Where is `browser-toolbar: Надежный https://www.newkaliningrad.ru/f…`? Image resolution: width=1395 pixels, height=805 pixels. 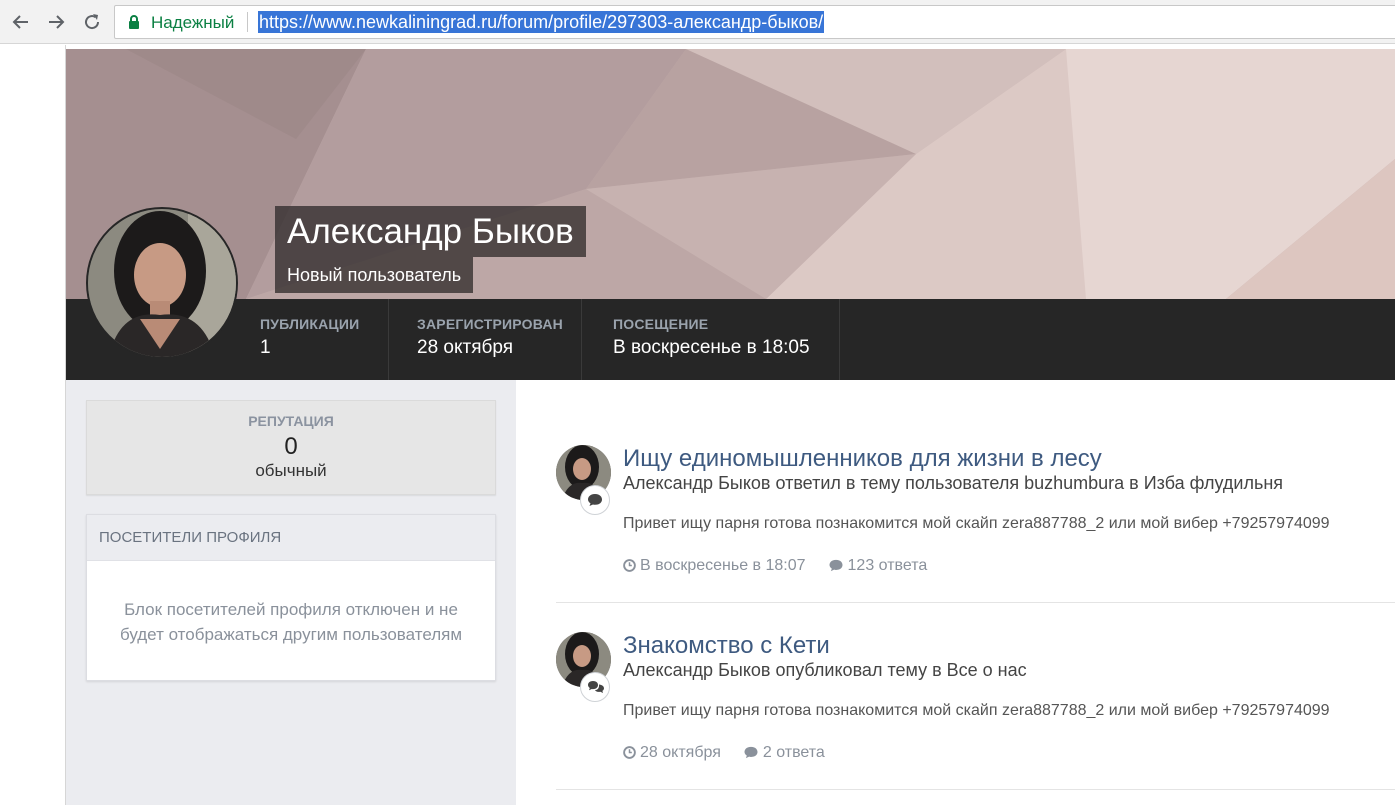
browser-toolbar: Надежный https://www.newkaliningrad.ru/f… is located at coordinates (697, 22).